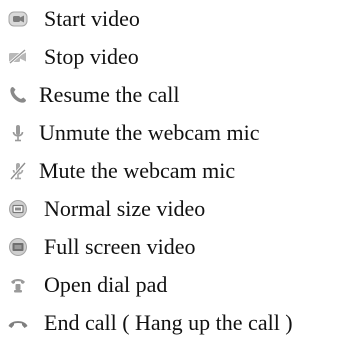 This screenshot has width=346, height=354. Describe the element at coordinates (92, 18) in the screenshot. I see `legend-item-label: Start video` at that location.